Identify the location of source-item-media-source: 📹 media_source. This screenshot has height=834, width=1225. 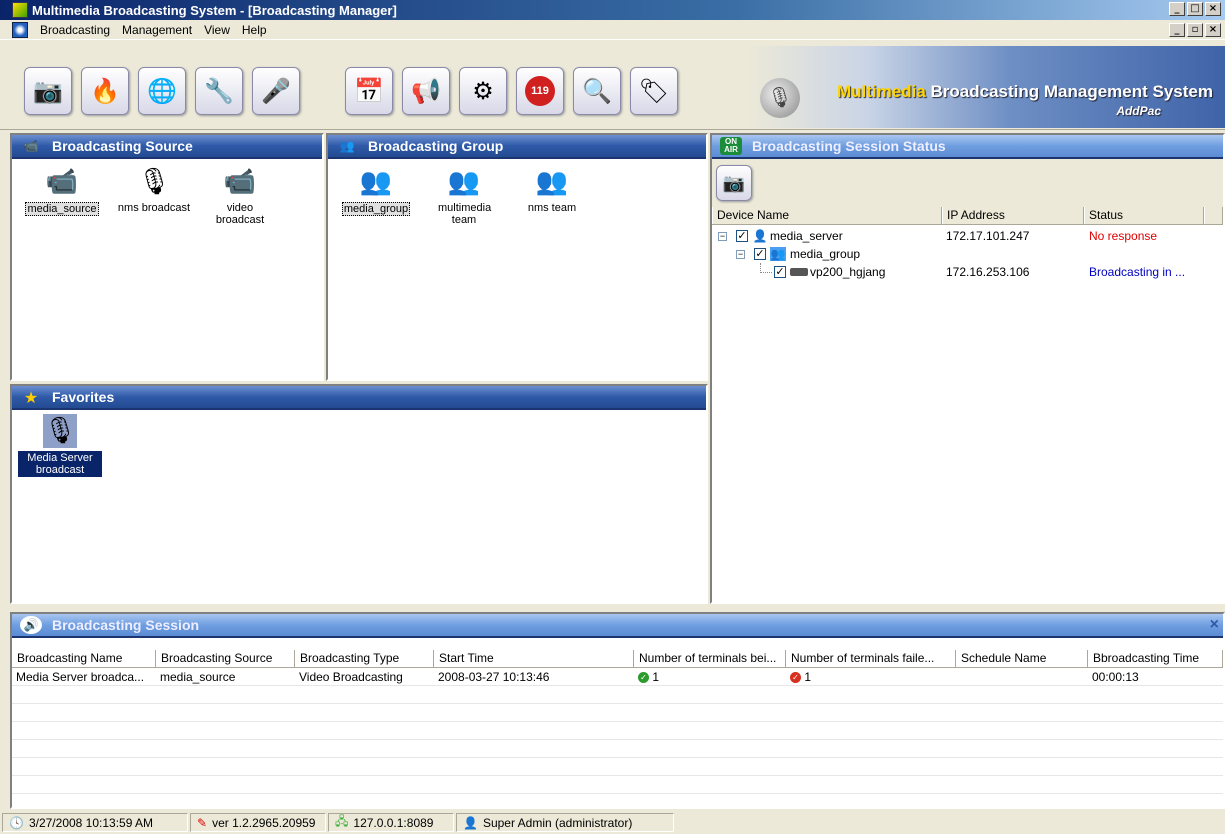
(62, 195).